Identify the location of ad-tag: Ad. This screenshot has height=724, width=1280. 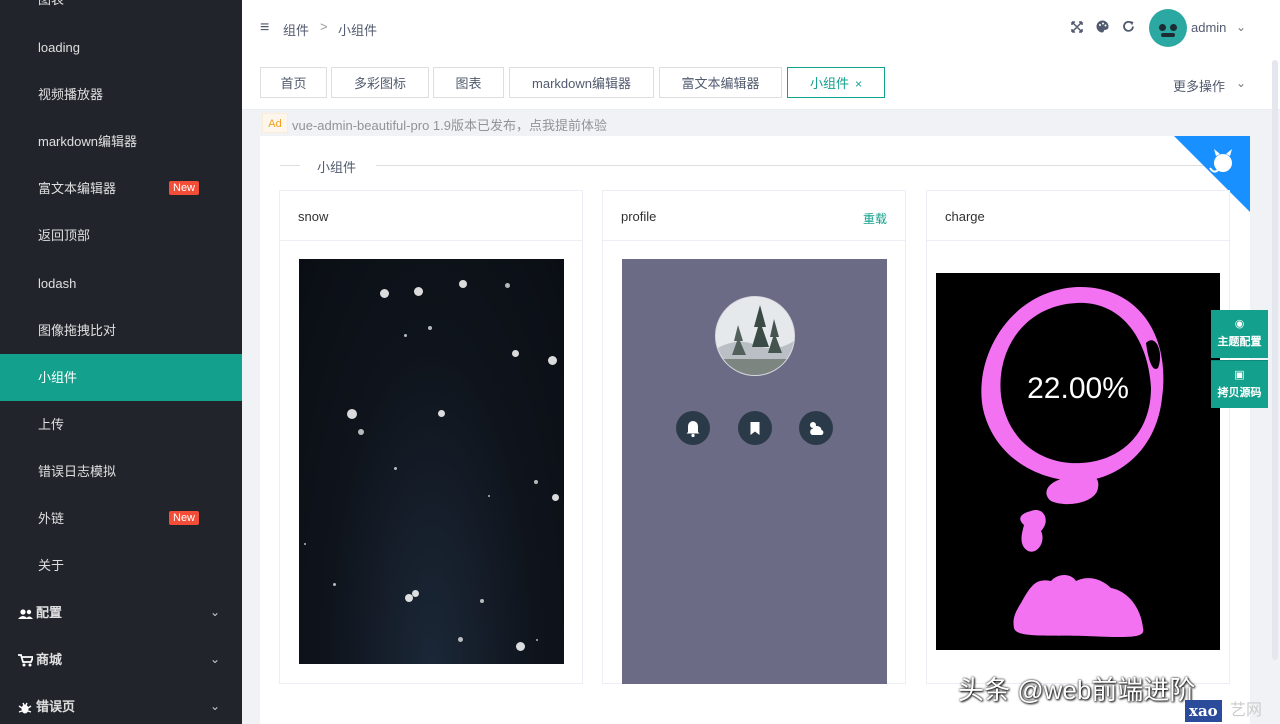
(275, 123).